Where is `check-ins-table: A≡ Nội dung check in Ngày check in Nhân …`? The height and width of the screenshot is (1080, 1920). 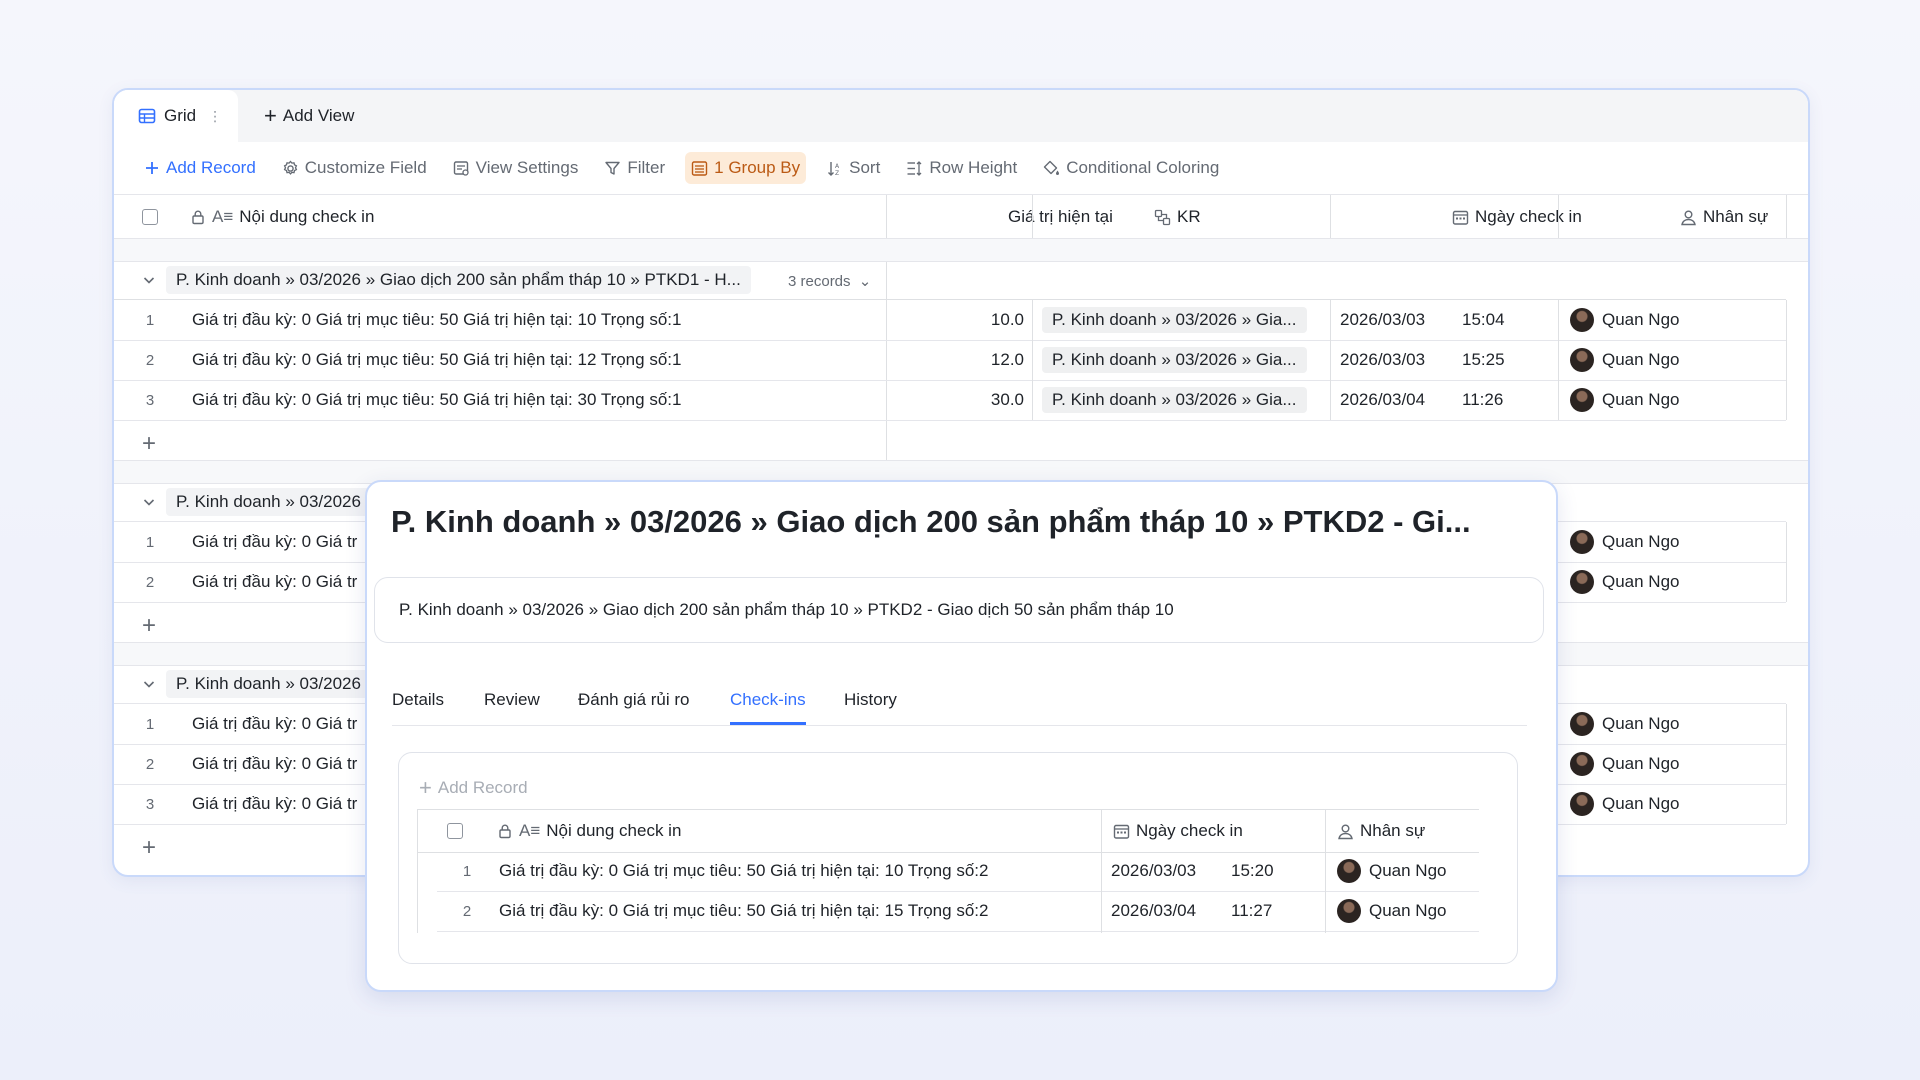 check-ins-table: A≡ Nội dung check in Ngày check in Nhân … is located at coordinates (948, 871).